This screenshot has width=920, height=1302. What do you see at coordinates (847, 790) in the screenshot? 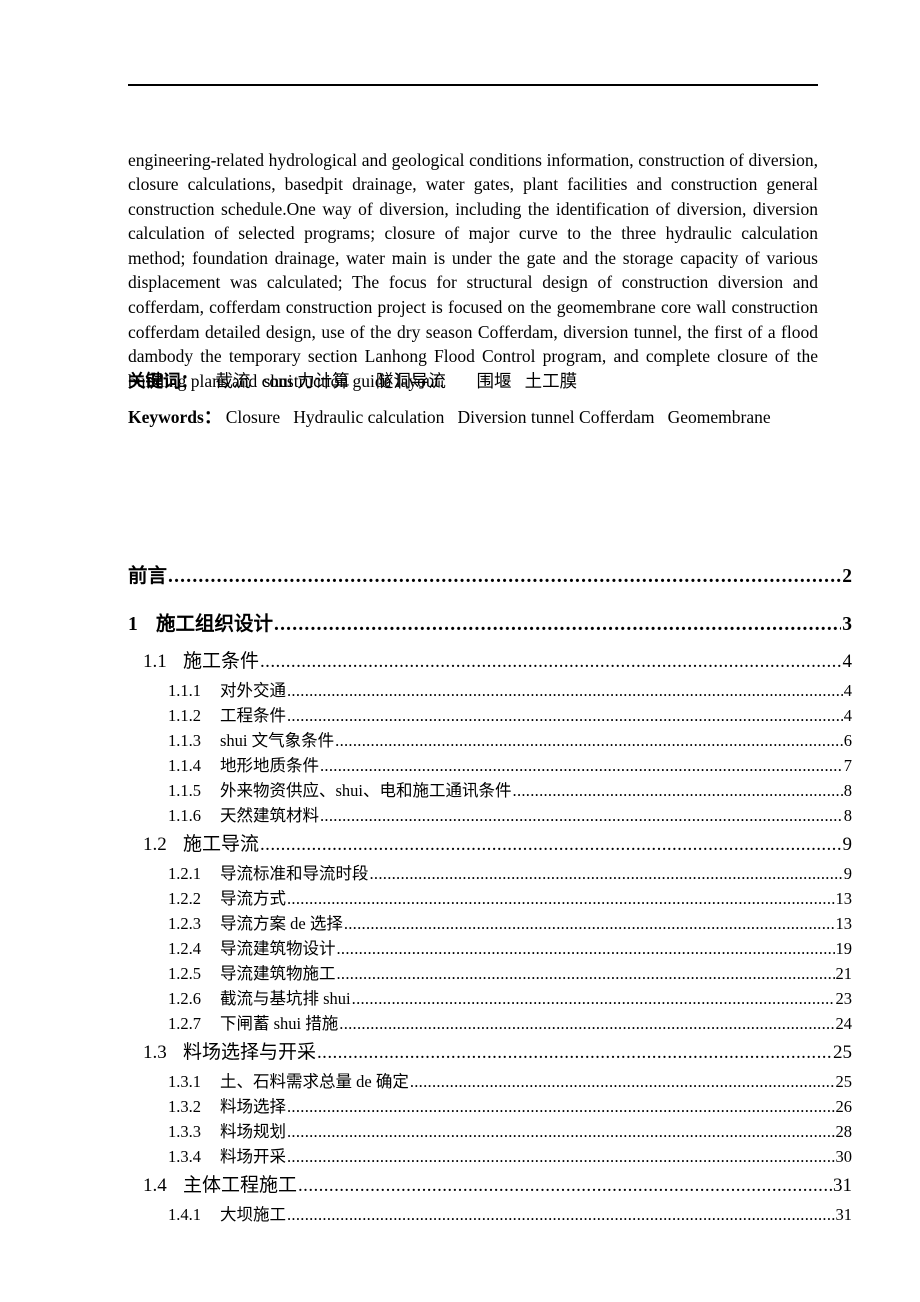
I see `toc-entry-page-number: 8` at bounding box center [847, 790].